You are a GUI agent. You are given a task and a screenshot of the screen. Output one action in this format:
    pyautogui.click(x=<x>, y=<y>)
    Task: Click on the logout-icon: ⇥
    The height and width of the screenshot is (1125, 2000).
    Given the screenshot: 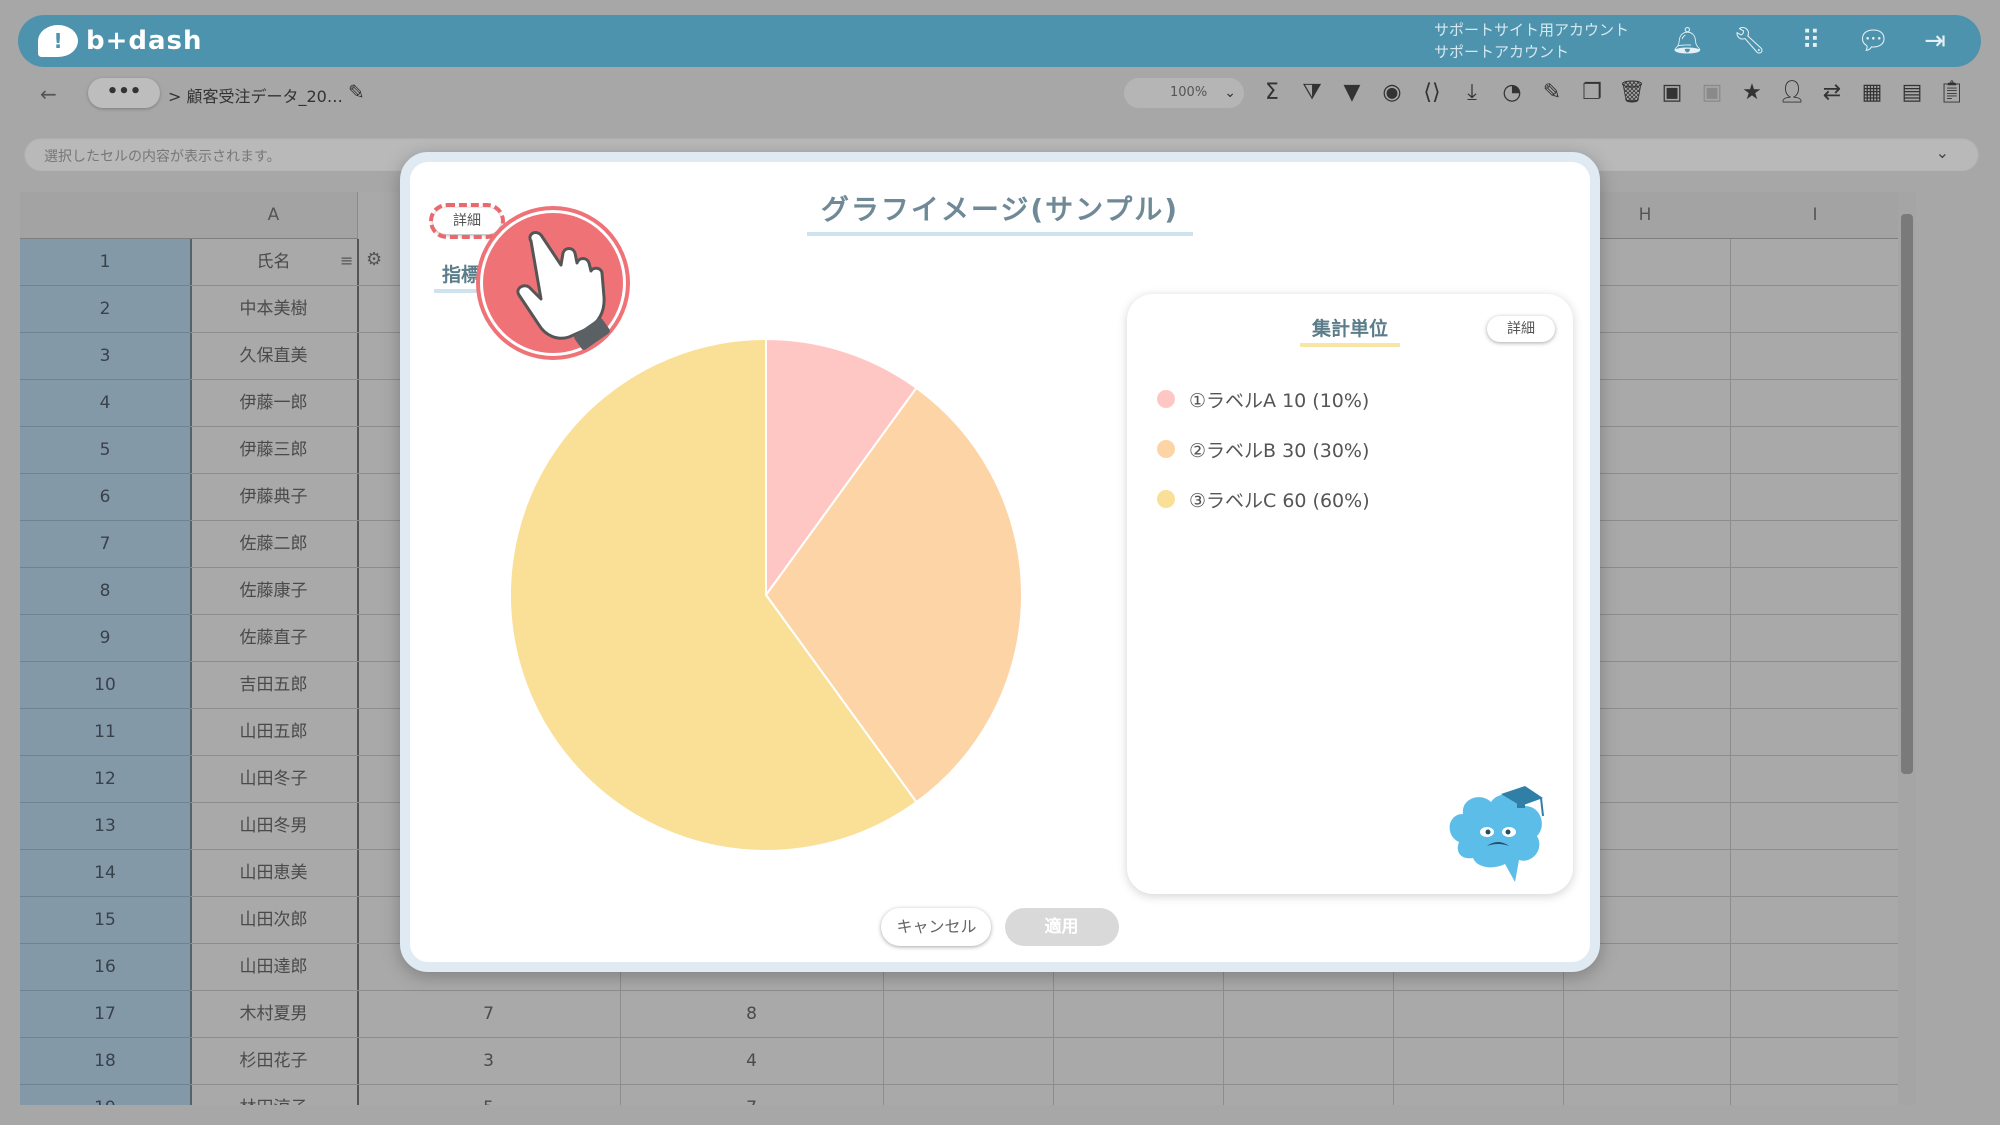 What is the action you would take?
    pyautogui.click(x=1935, y=41)
    